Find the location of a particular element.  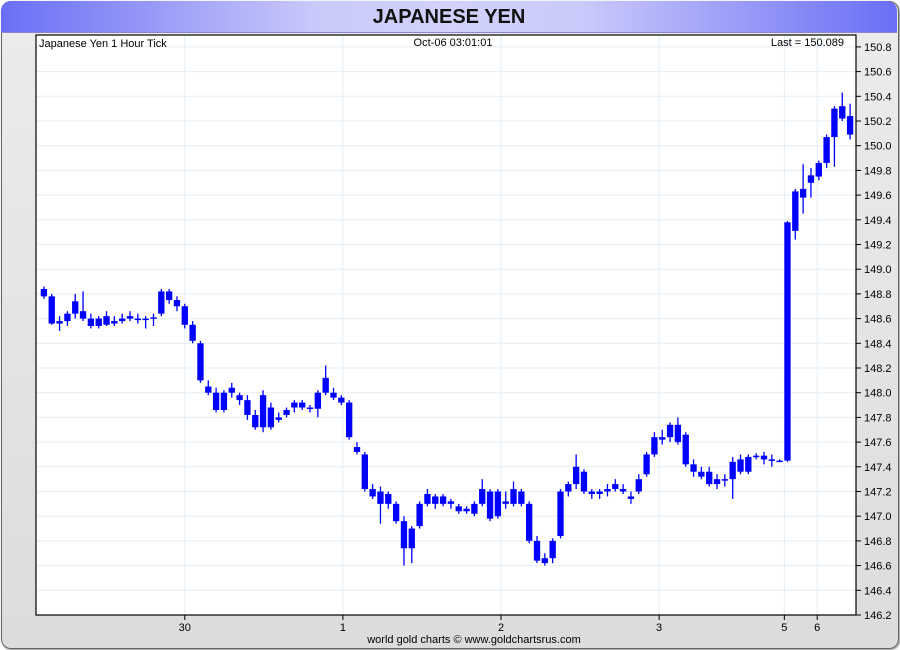

last-price: Last = 150.089 is located at coordinates (807, 43).